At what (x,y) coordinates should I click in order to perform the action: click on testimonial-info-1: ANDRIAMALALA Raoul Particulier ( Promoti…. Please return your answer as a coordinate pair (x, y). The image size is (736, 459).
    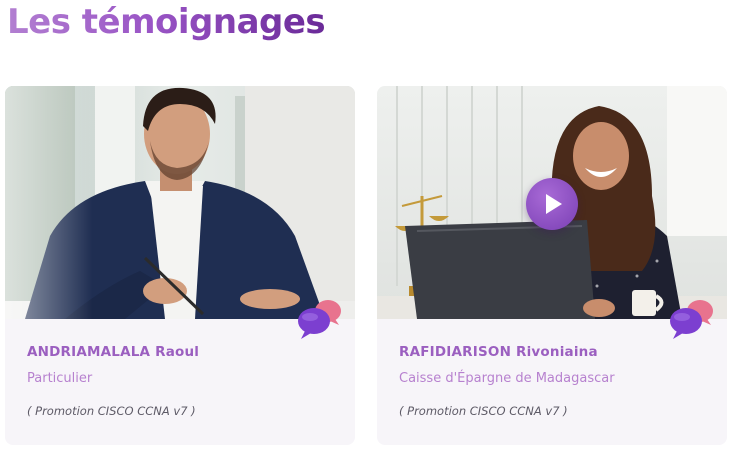
    Looking at the image, I should click on (183, 381).